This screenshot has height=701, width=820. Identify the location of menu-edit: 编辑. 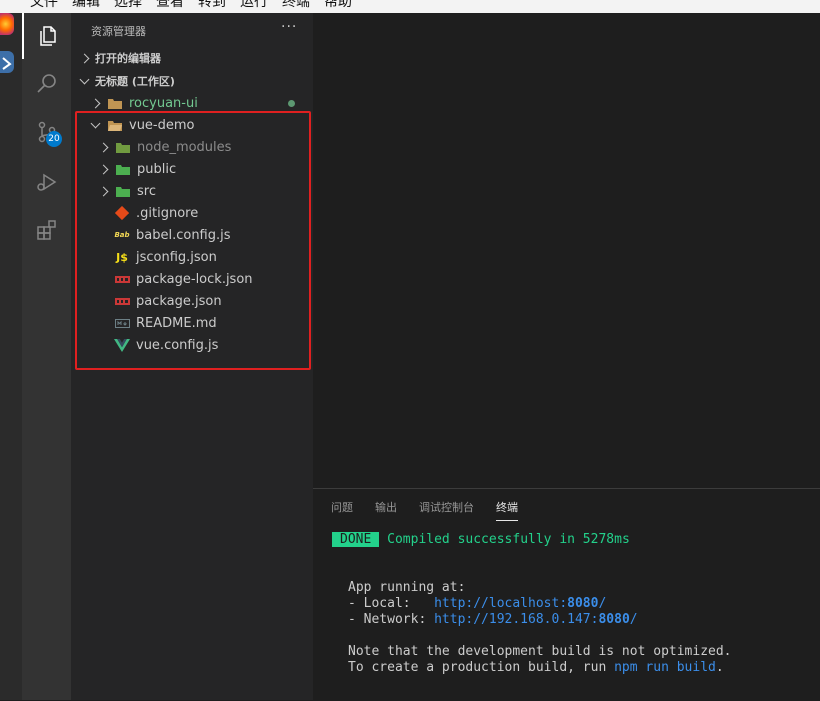
(86, 5).